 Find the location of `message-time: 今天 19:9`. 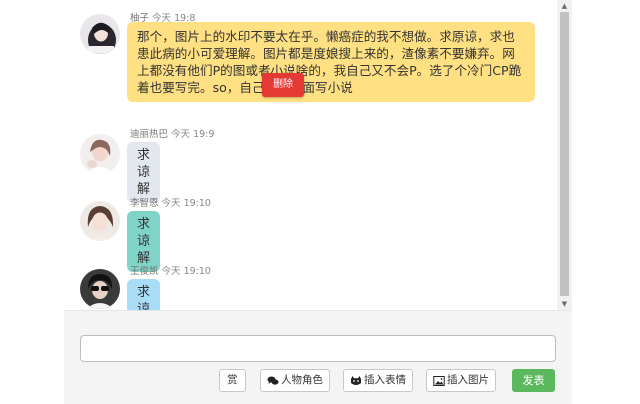

message-time: 今天 19:9 is located at coordinates (193, 134).